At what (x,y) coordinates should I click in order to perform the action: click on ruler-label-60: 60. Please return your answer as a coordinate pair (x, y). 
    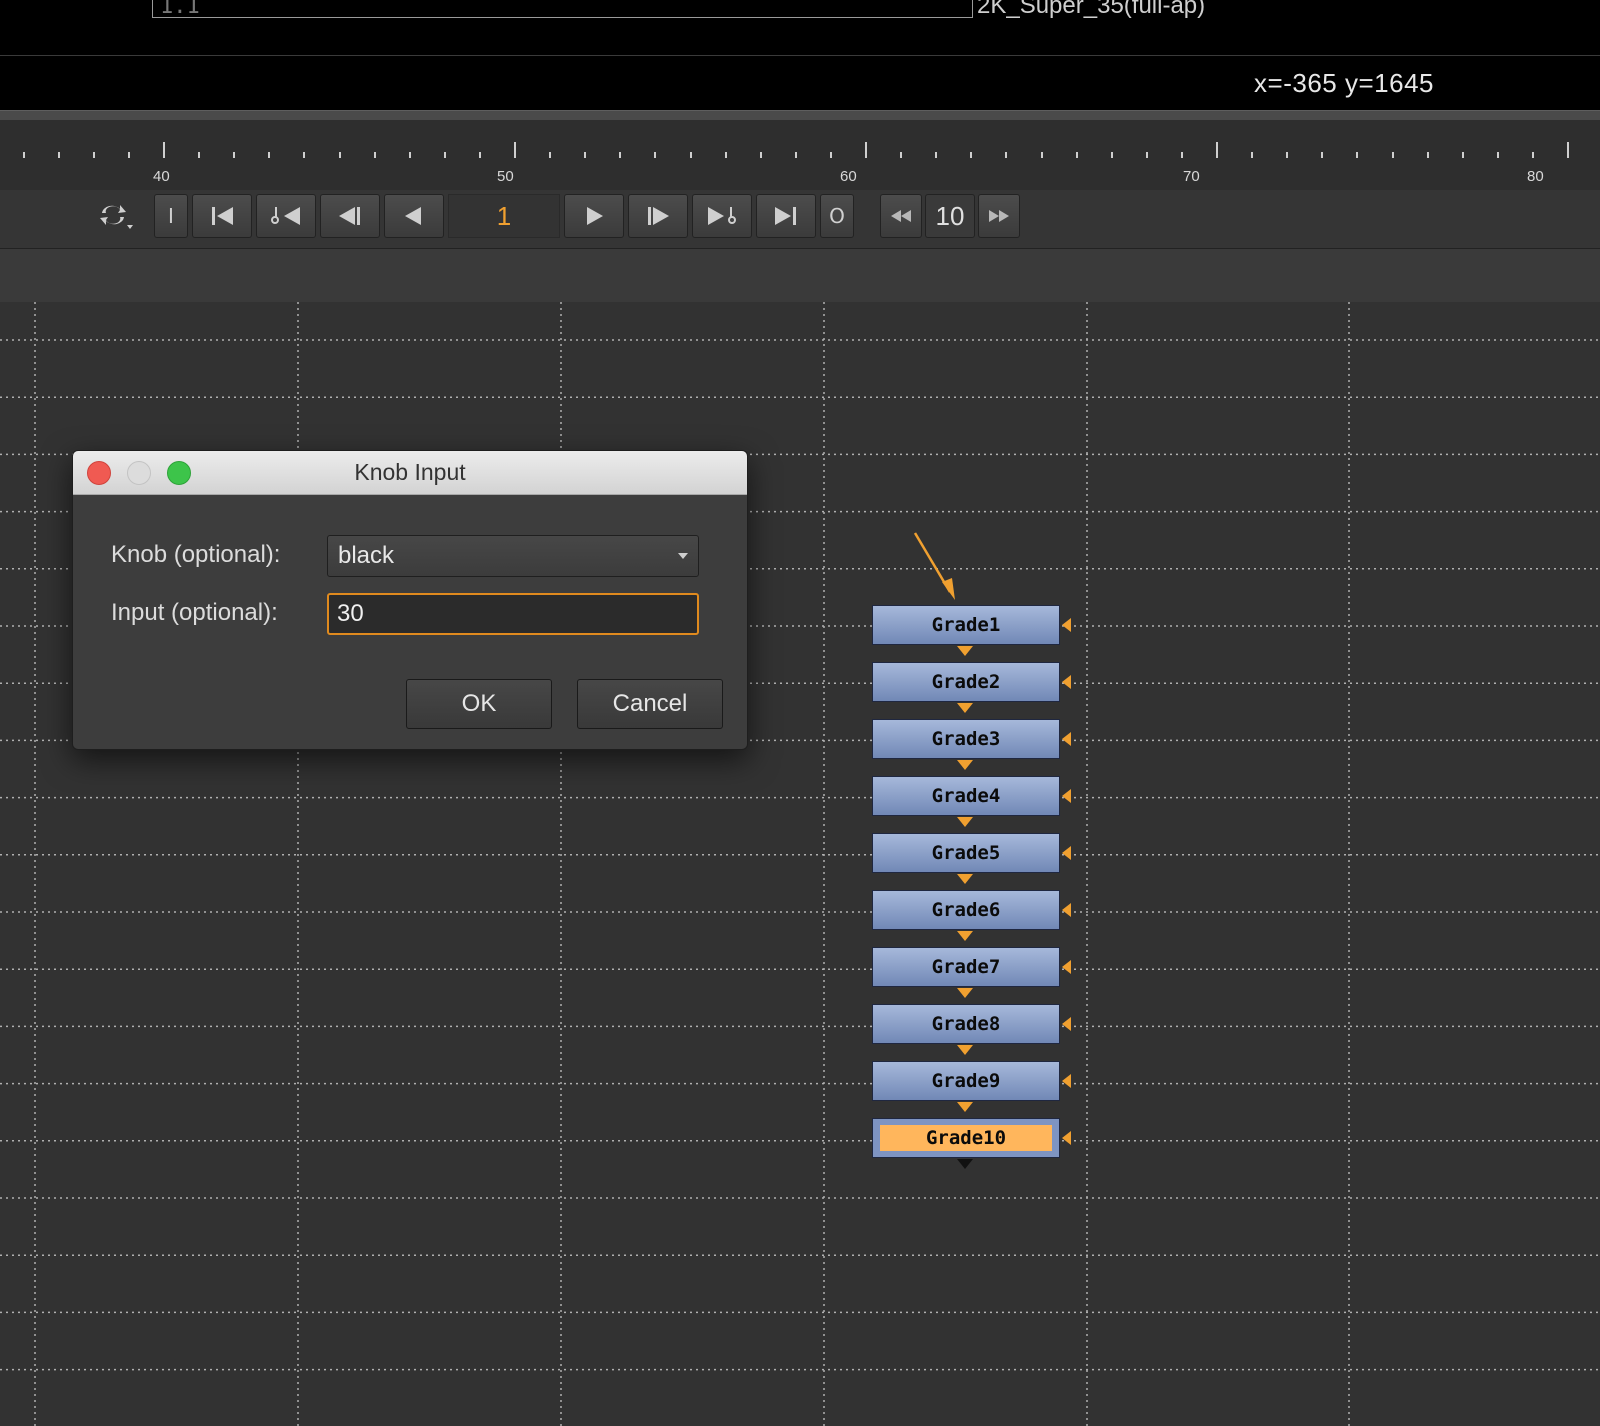
    Looking at the image, I should click on (848, 176).